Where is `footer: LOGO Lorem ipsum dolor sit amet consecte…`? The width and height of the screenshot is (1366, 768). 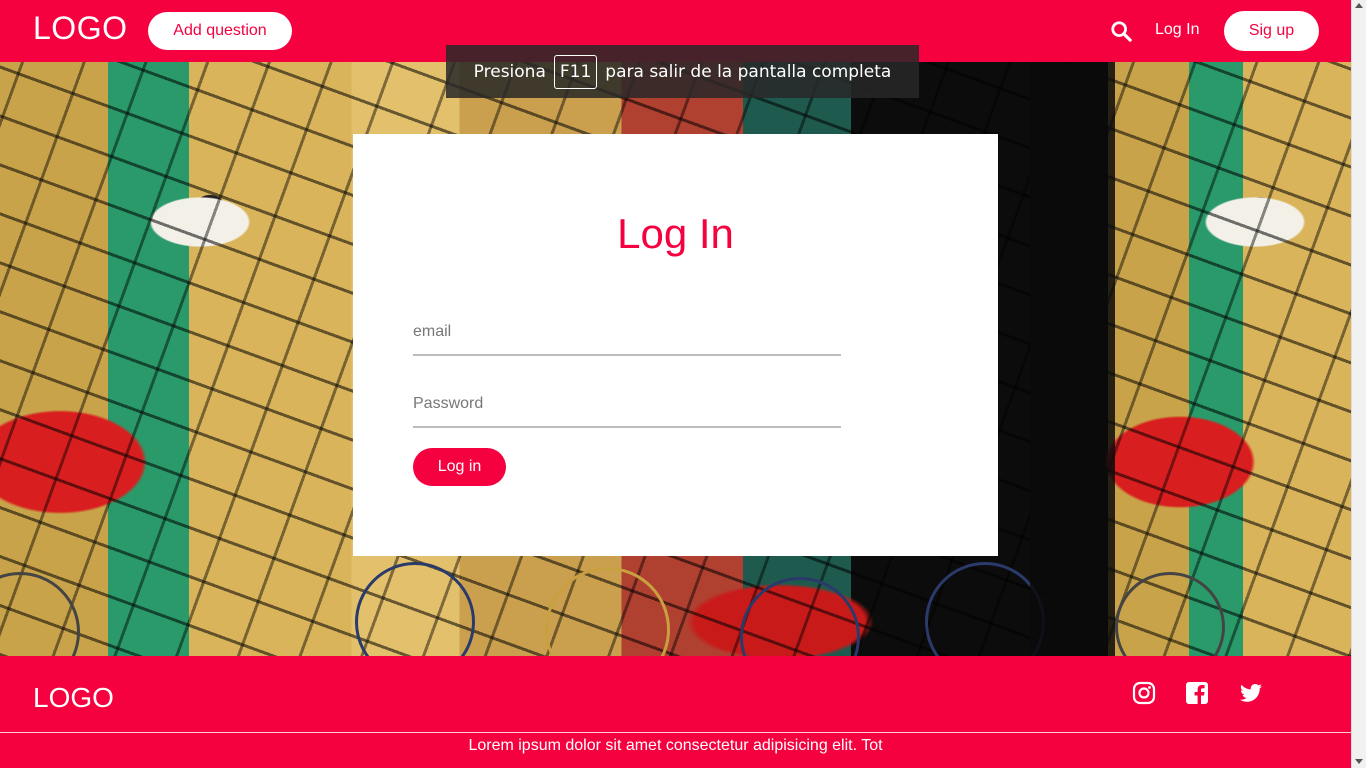 footer: LOGO Lorem ipsum dolor sit amet consecte… is located at coordinates (675, 712).